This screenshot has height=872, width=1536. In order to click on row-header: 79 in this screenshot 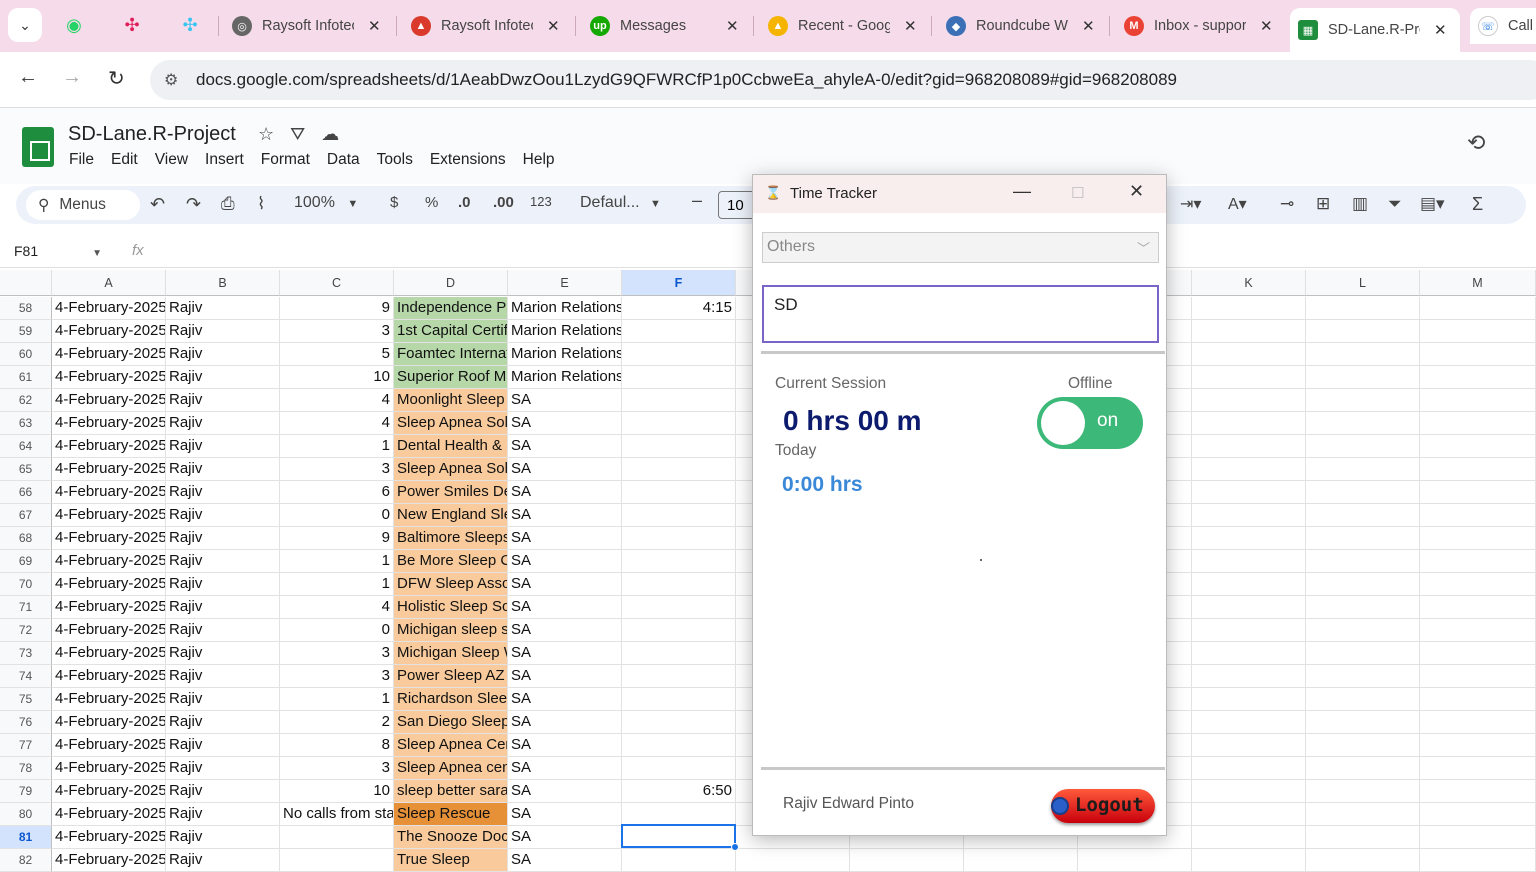, I will do `click(26, 791)`.